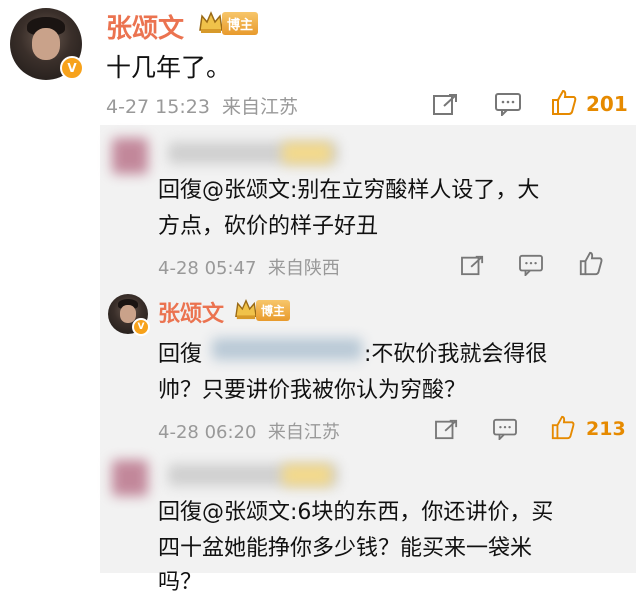  What do you see at coordinates (356, 512) in the screenshot?
I see `reply-3-line-1: 回復@张颂文:6块的东西，你还讲价，买` at bounding box center [356, 512].